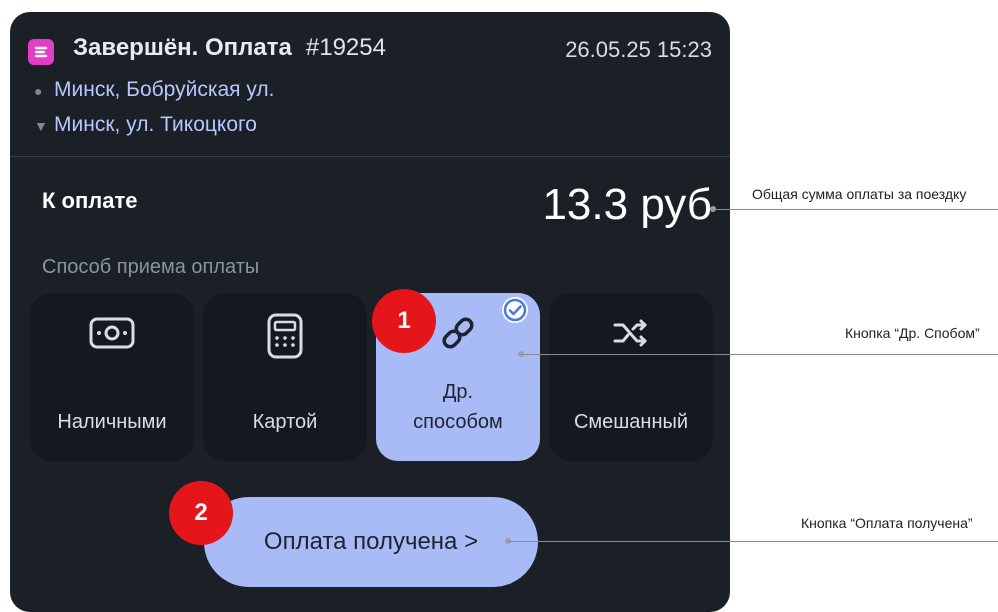 This screenshot has width=998, height=612. What do you see at coordinates (182, 47) in the screenshot?
I see `order-status: Завершён. Оплата` at bounding box center [182, 47].